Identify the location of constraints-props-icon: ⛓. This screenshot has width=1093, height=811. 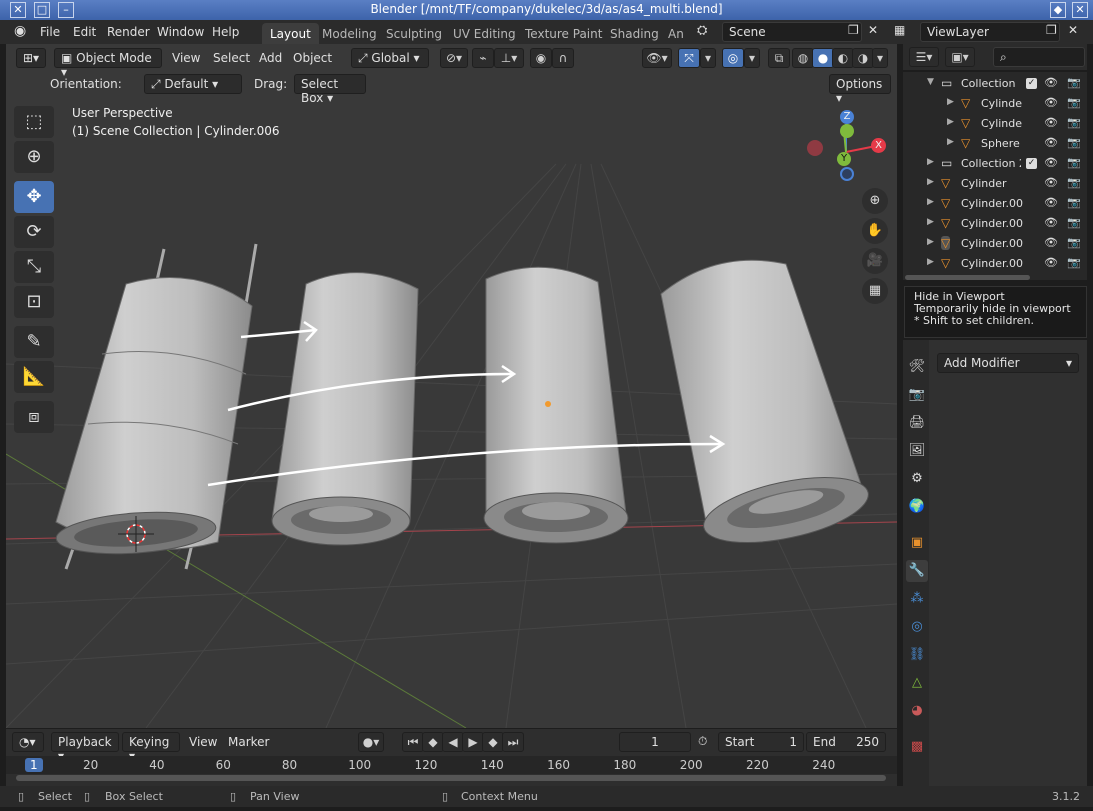
(917, 655).